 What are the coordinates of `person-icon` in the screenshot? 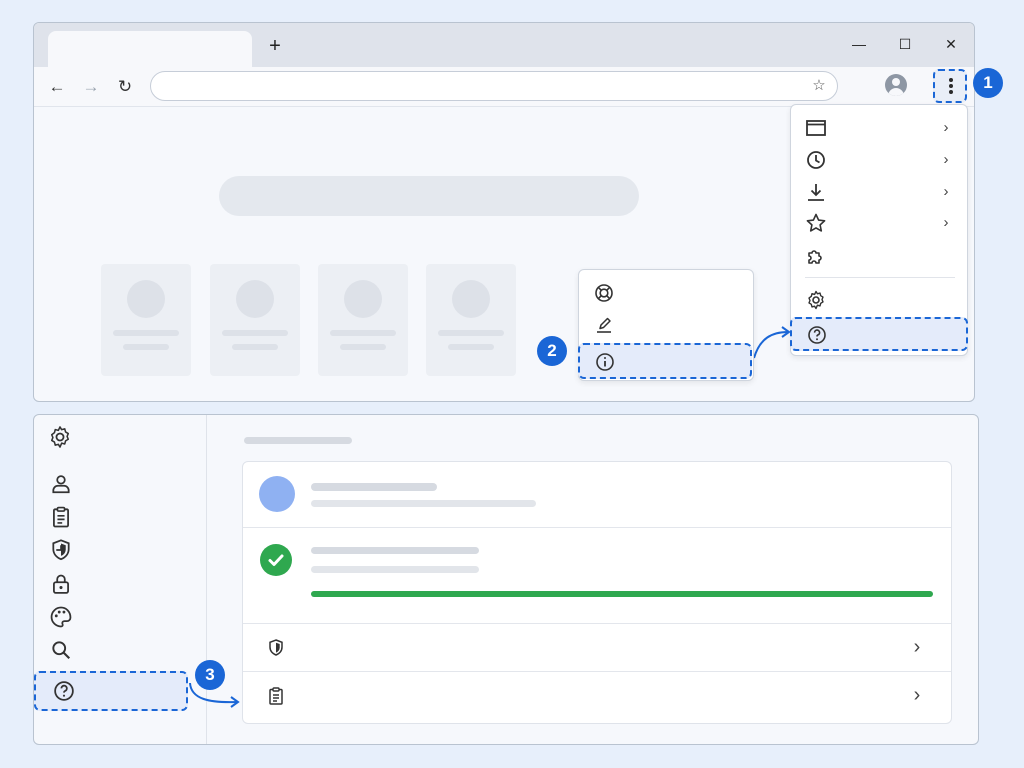 It's located at (61, 484).